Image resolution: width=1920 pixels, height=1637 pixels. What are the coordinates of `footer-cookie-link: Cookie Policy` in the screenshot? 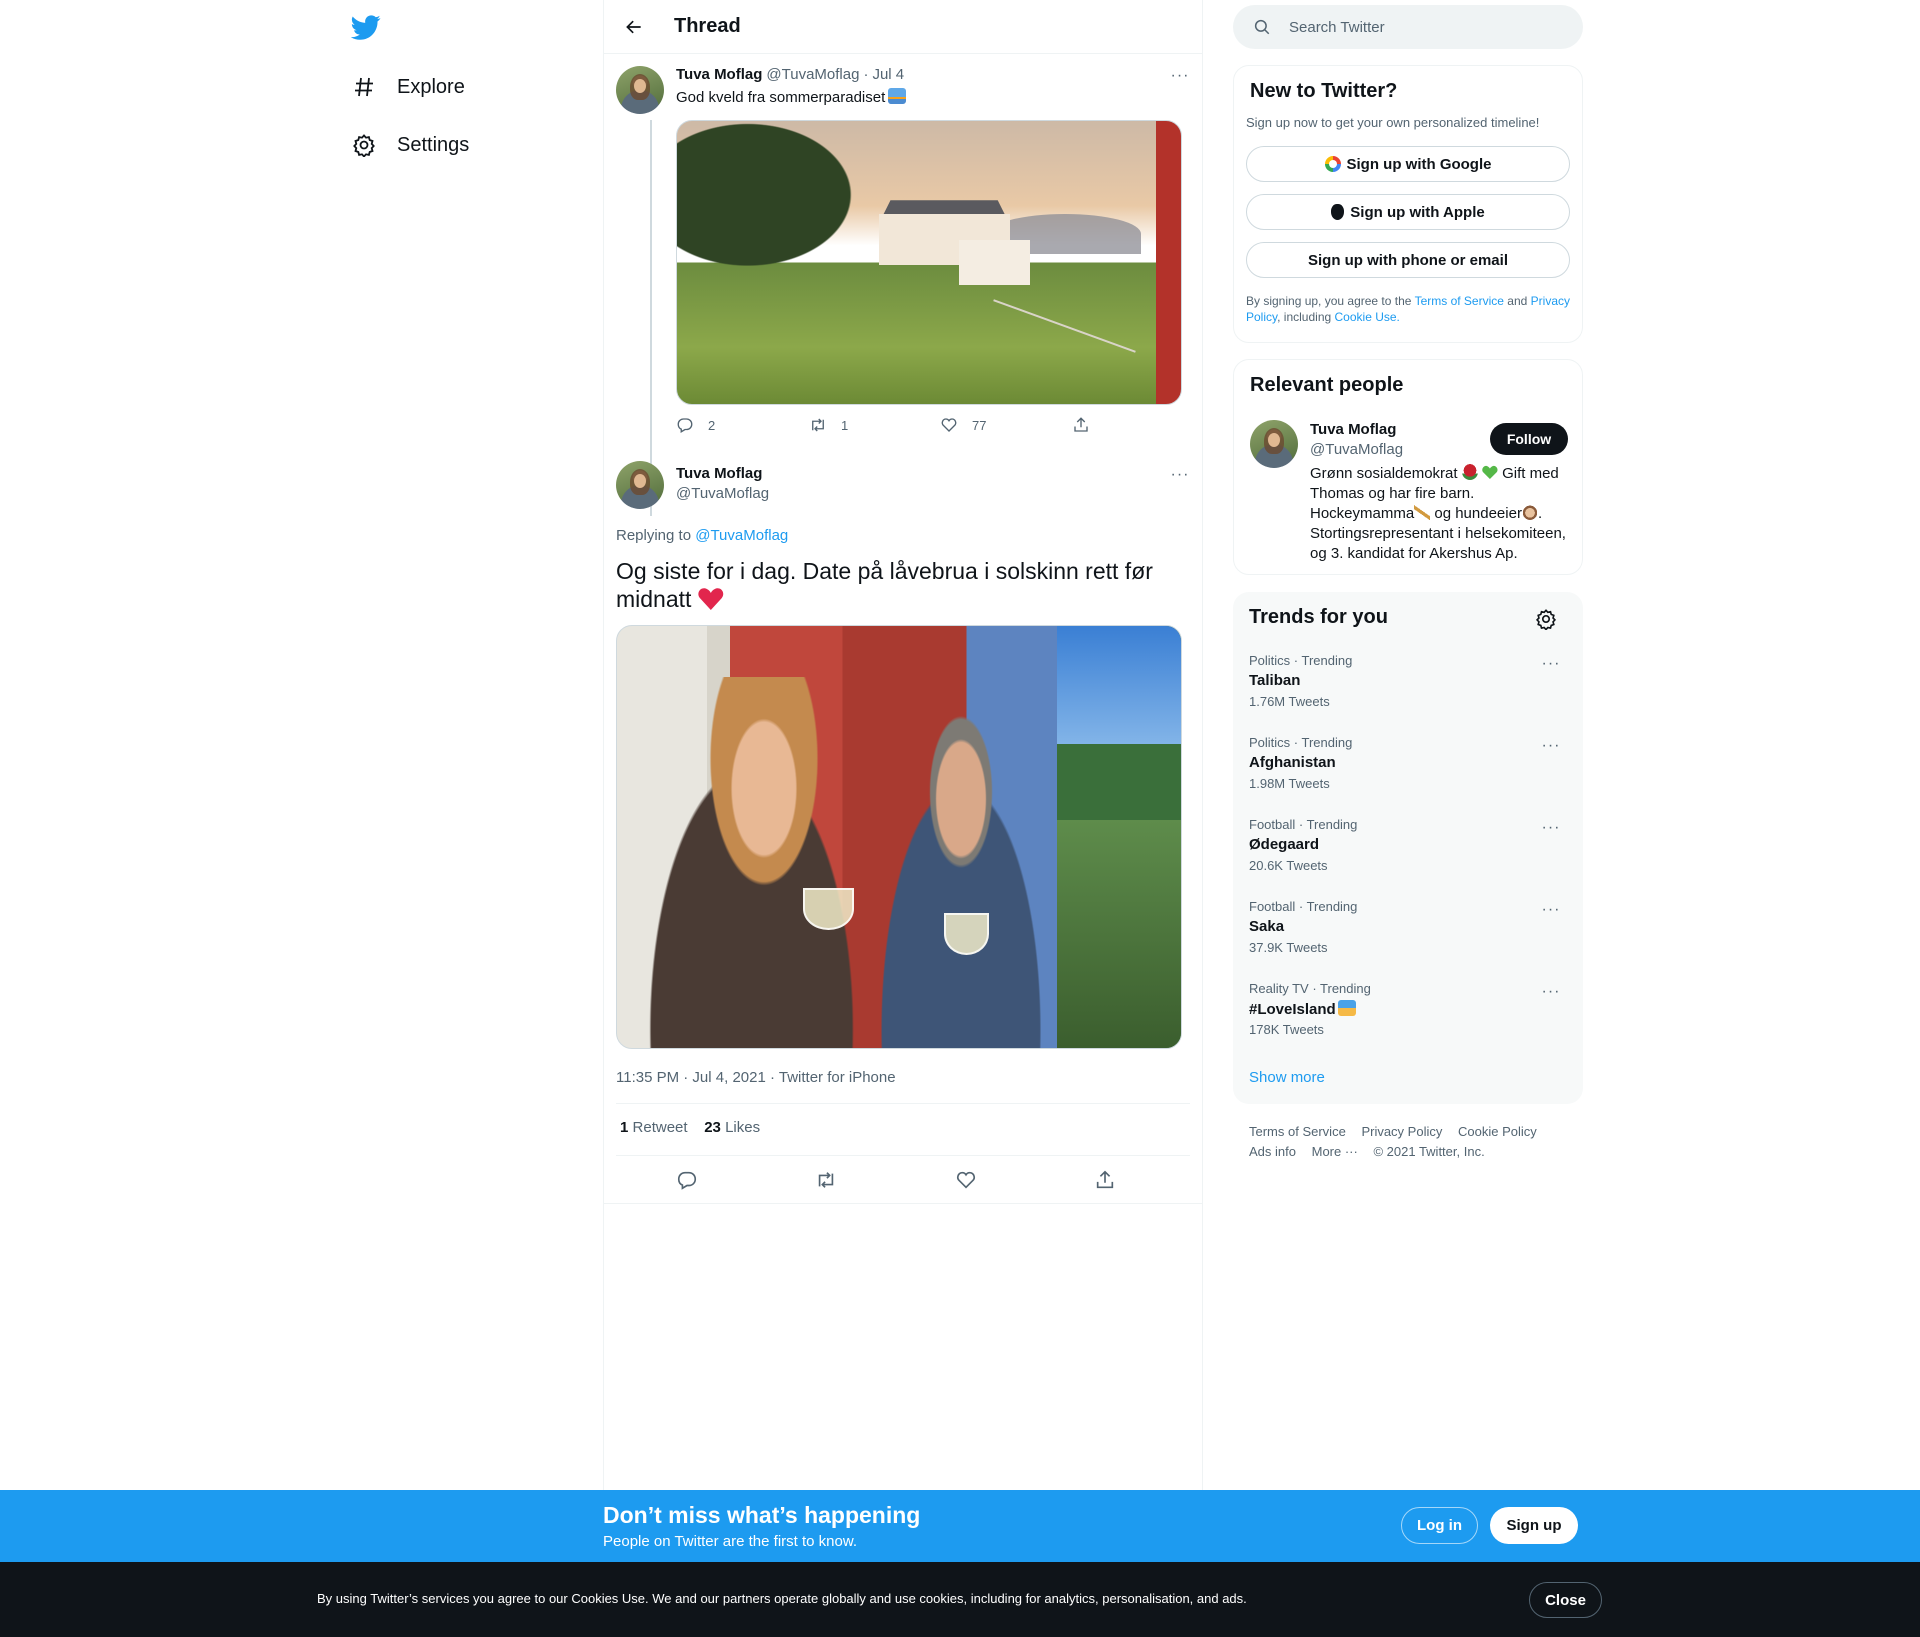 It's located at (1497, 1131).